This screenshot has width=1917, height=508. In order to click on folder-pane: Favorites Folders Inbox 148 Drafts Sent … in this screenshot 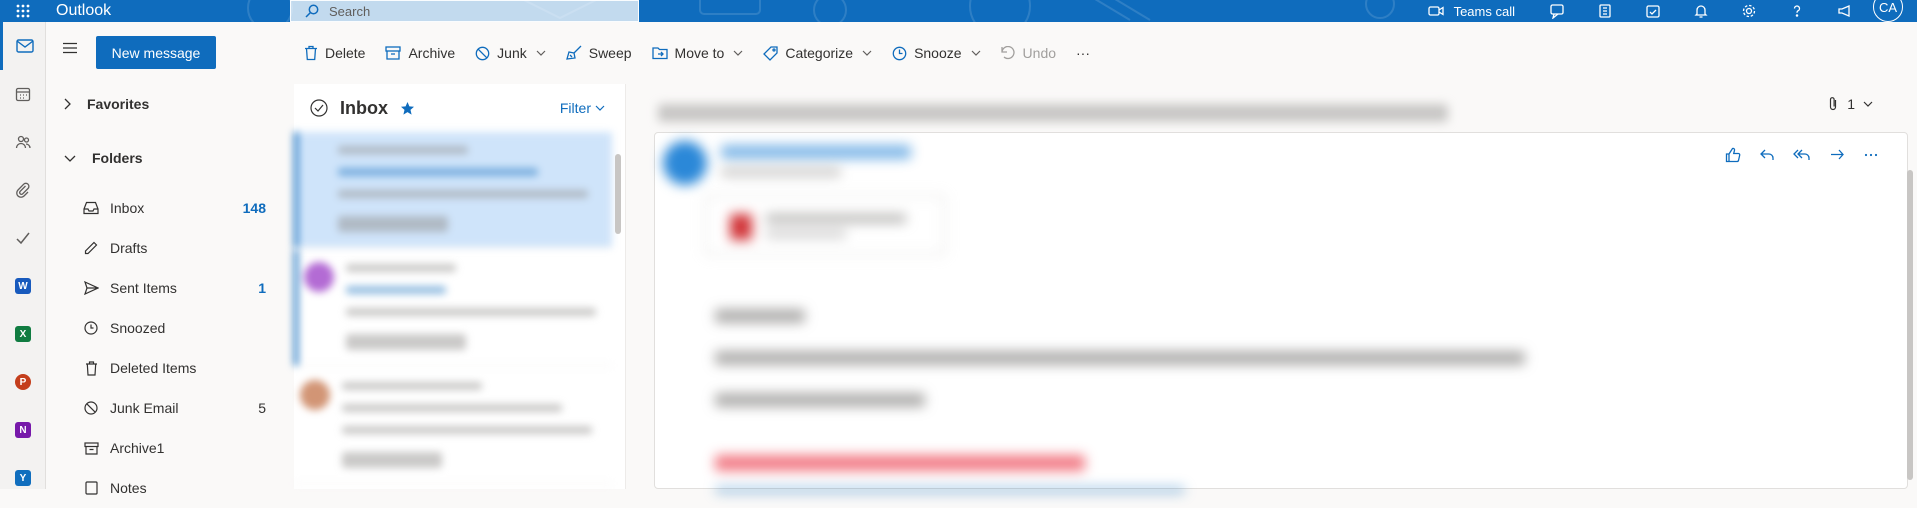, I will do `click(170, 290)`.